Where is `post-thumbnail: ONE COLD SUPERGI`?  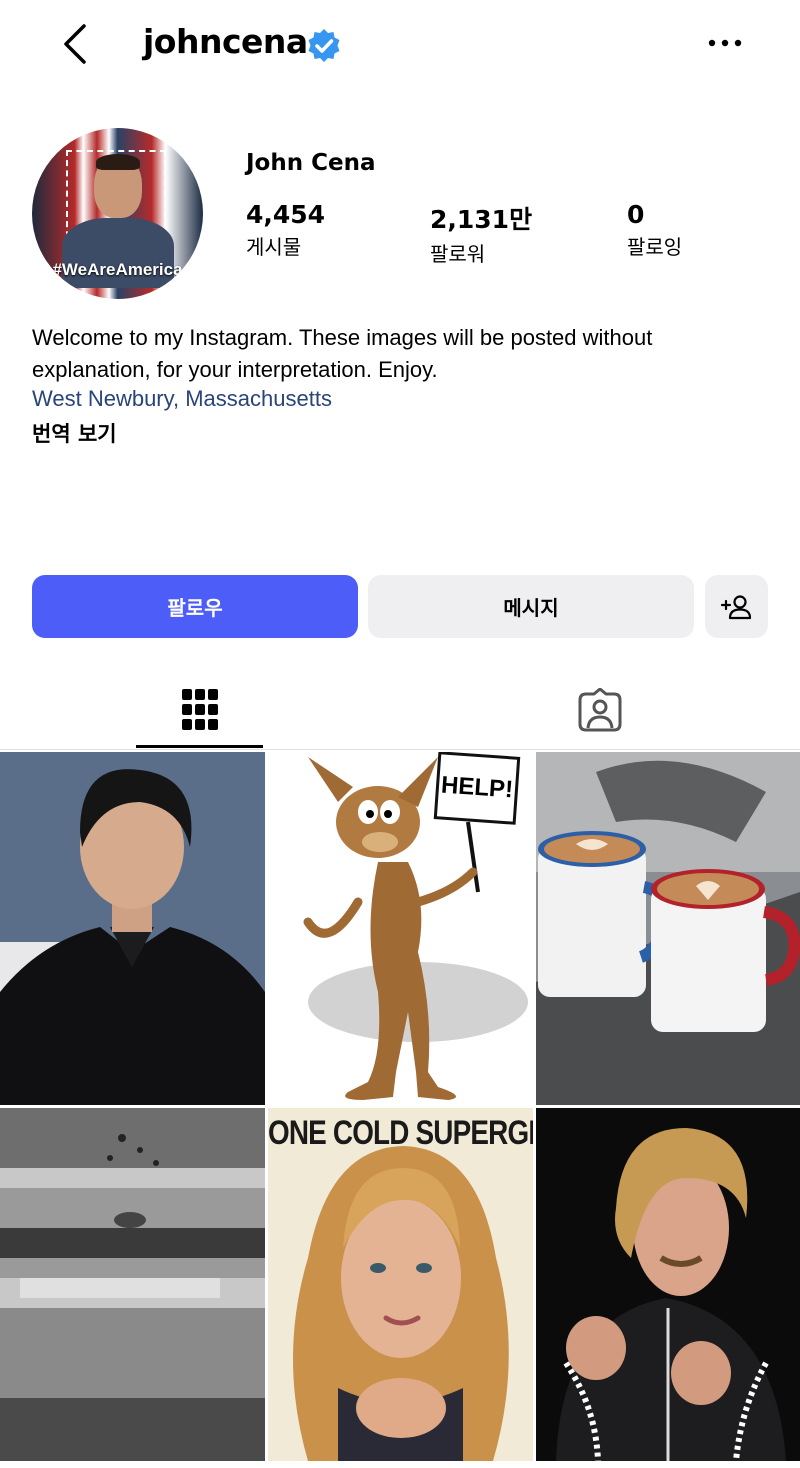 post-thumbnail: ONE COLD SUPERGI is located at coordinates (400, 1284).